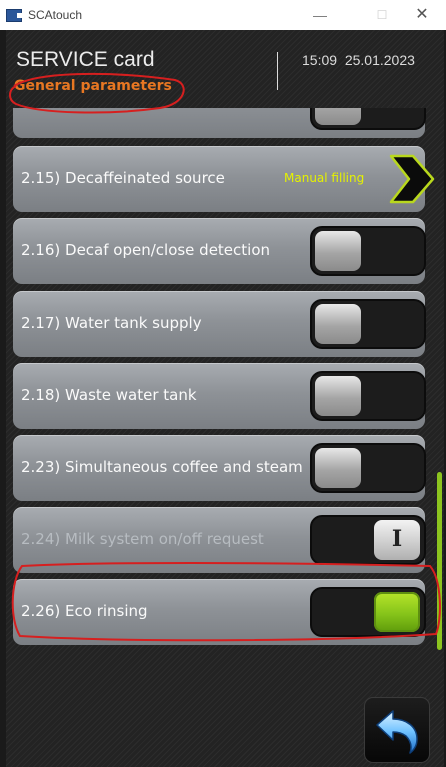 The width and height of the screenshot is (446, 767). What do you see at coordinates (368, 540) in the screenshot?
I see `milk-system-toggle: I` at bounding box center [368, 540].